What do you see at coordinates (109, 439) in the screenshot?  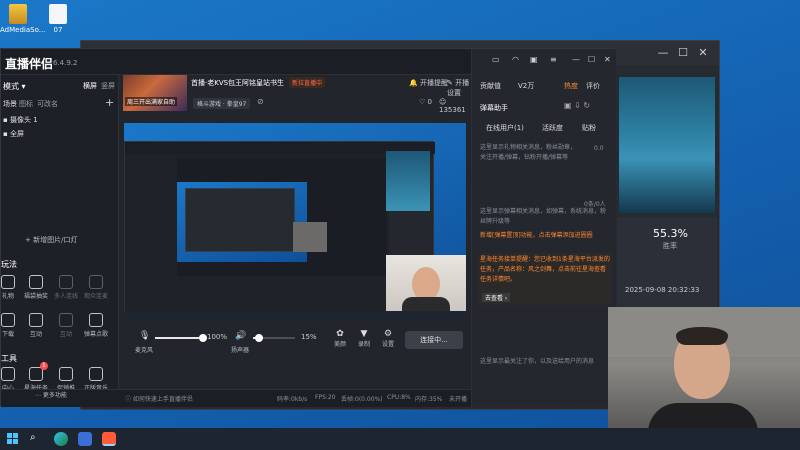 I see `live-companion-taskbar-icon` at bounding box center [109, 439].